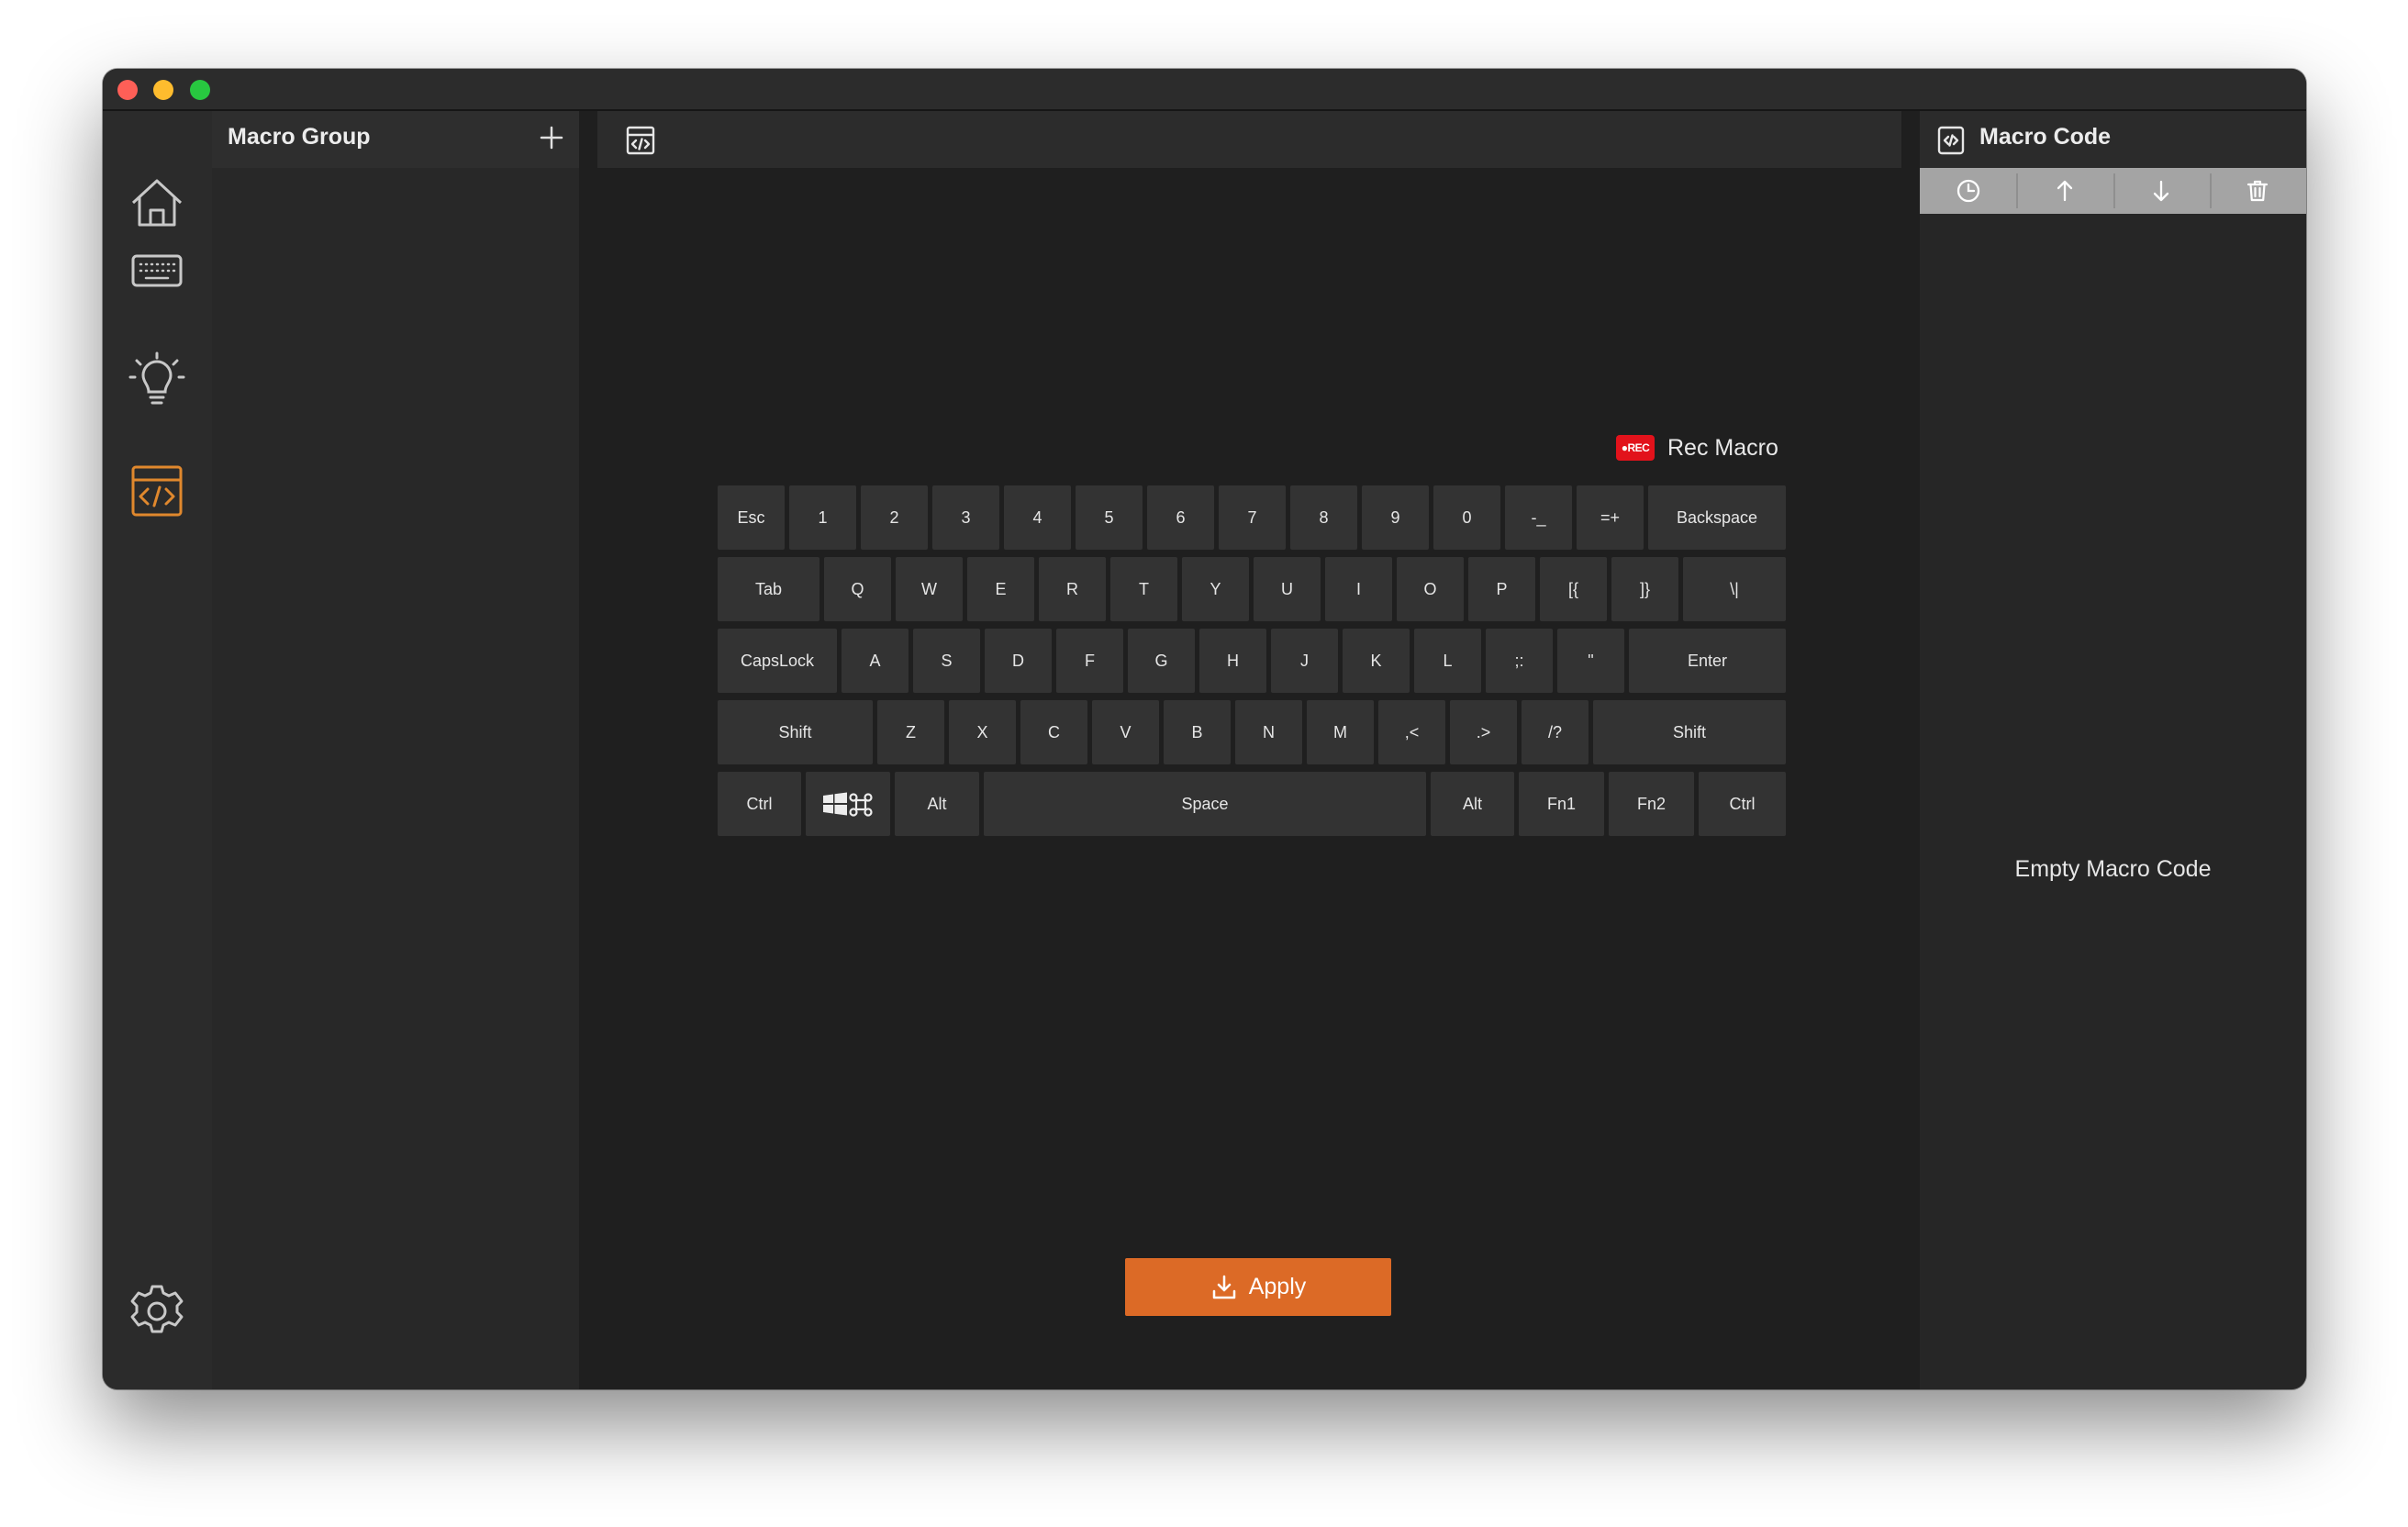  I want to click on key-backslash: \|, so click(1734, 589).